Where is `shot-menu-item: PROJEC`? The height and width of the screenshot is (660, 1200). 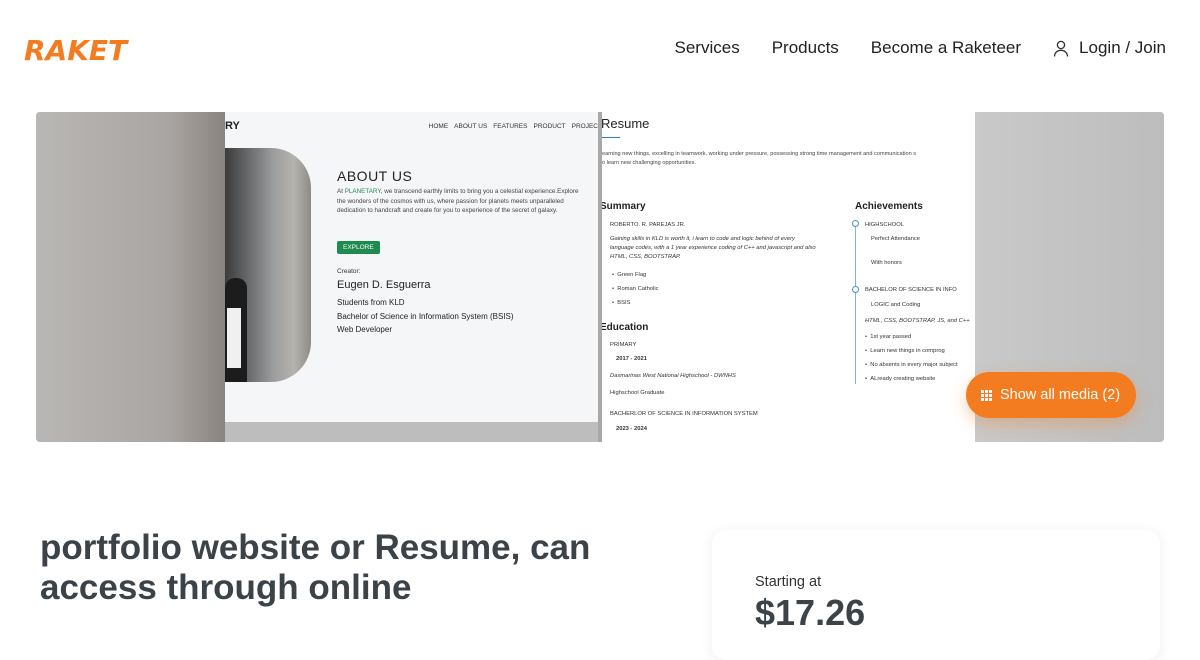 shot-menu-item: PROJEC is located at coordinates (584, 126).